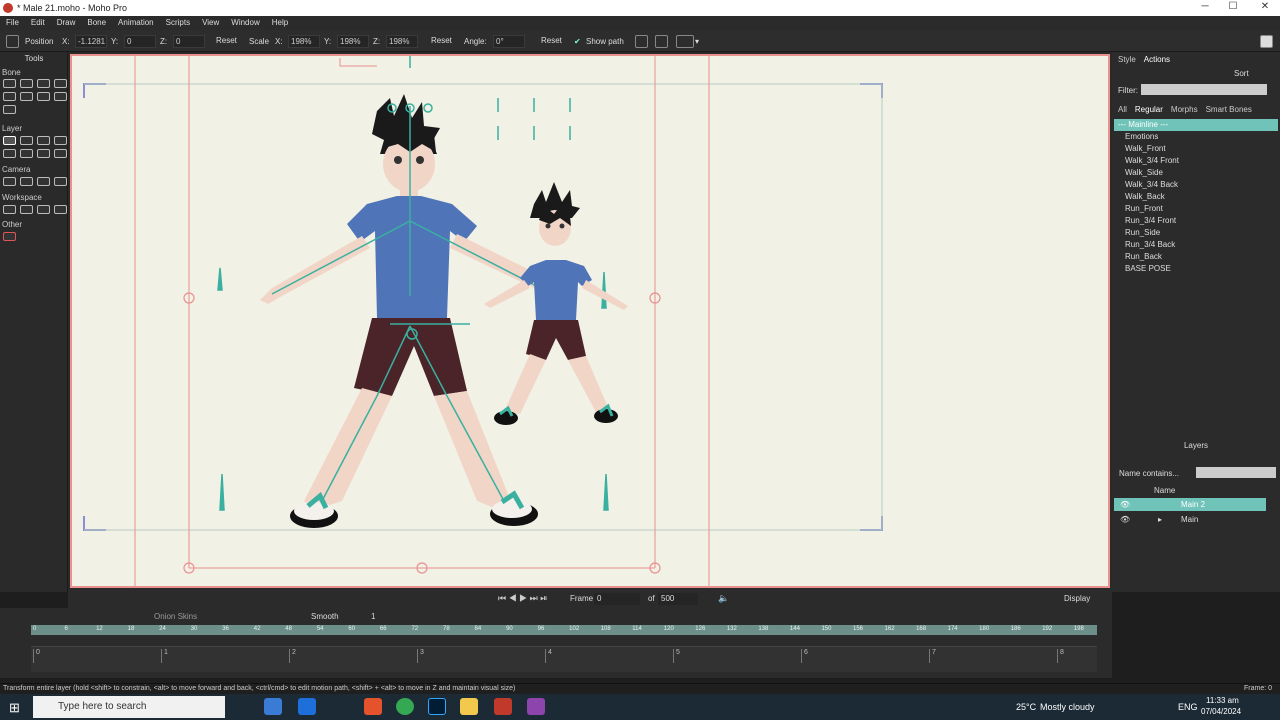  What do you see at coordinates (26, 209) in the screenshot?
I see `zoom-icon` at bounding box center [26, 209].